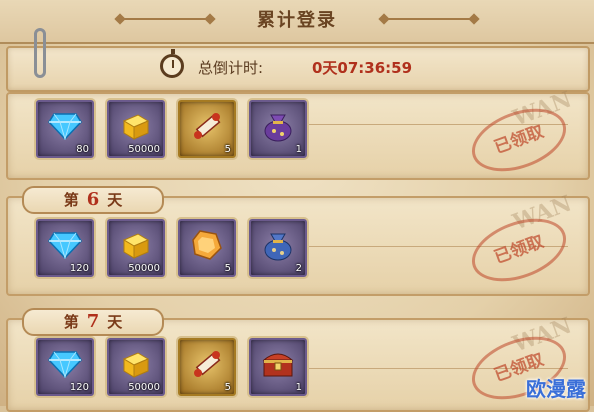 The width and height of the screenshot is (594, 412). I want to click on header-flourish-right, so click(429, 19).